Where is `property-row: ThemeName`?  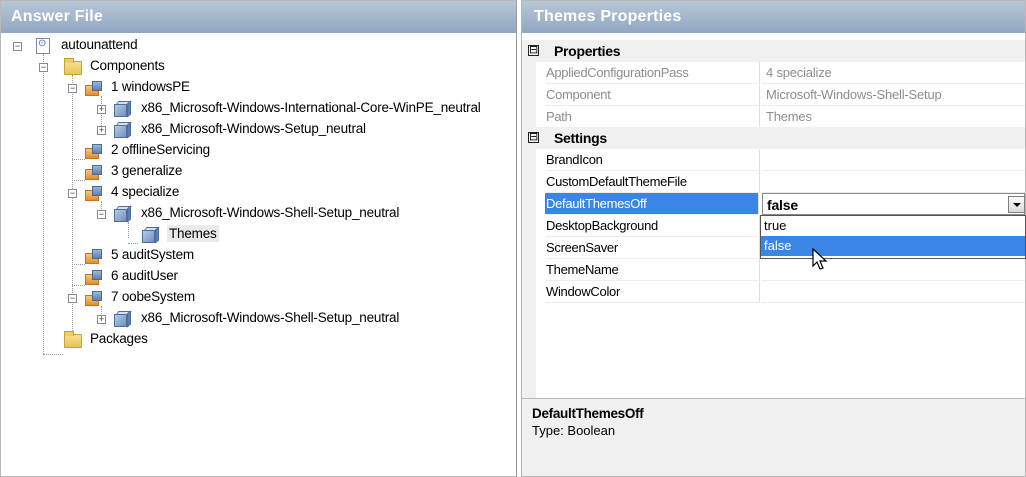
property-row: ThemeName is located at coordinates (773, 270).